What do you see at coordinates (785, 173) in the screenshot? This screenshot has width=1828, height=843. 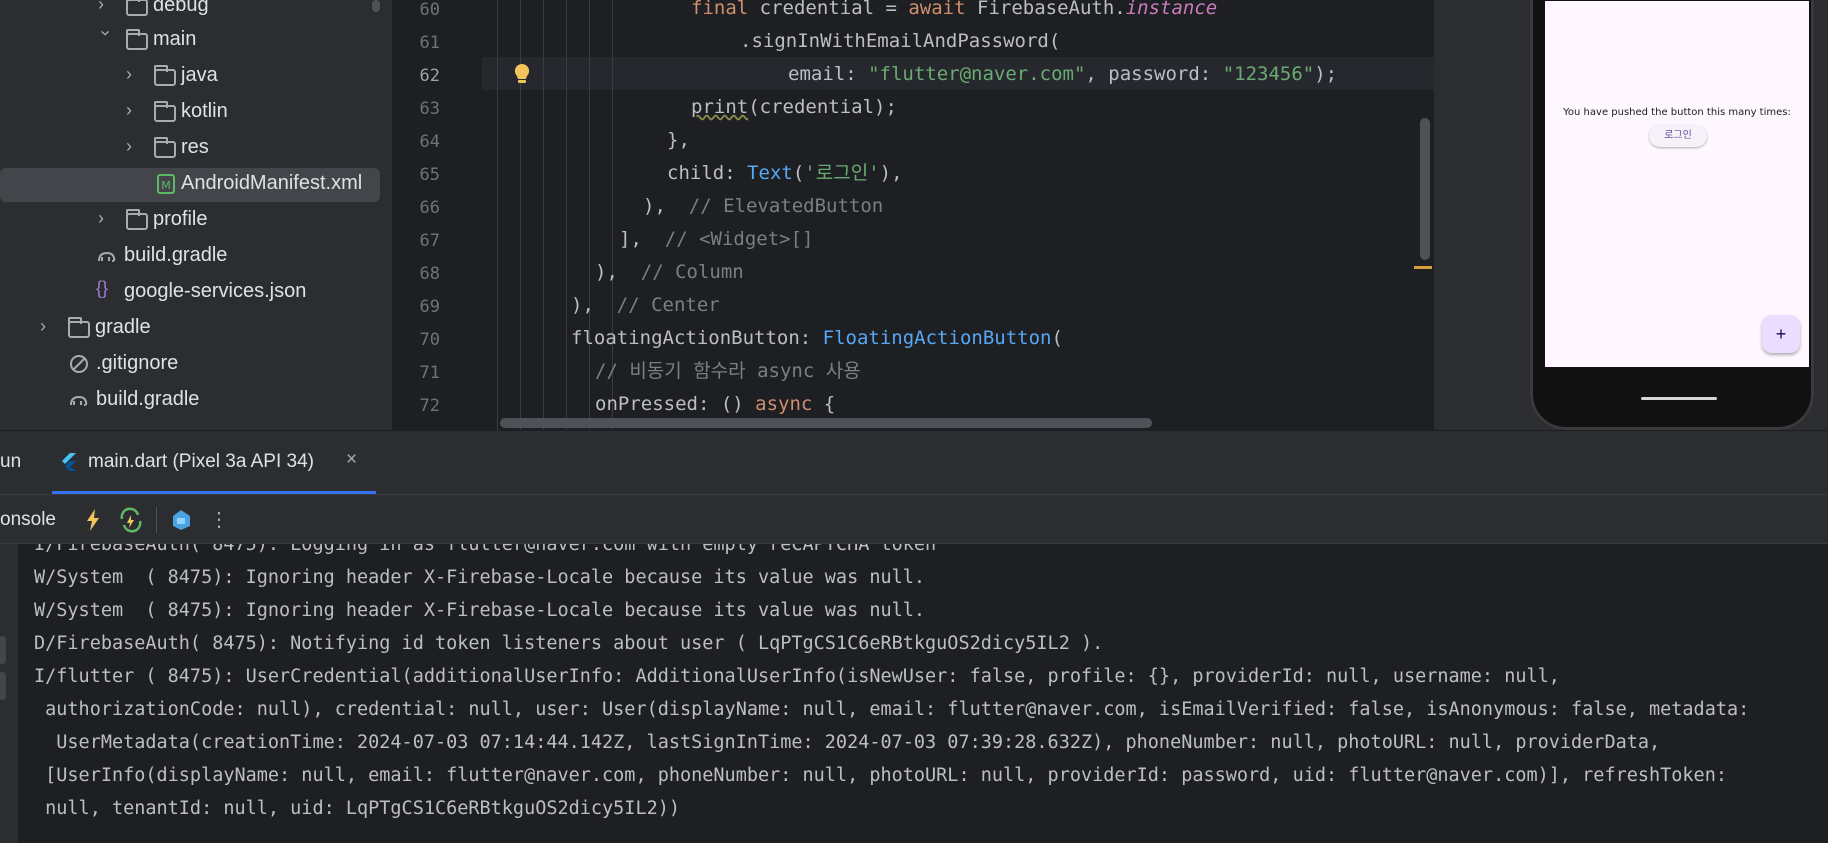 I see `code-line-65: child: Text('로그인'),` at bounding box center [785, 173].